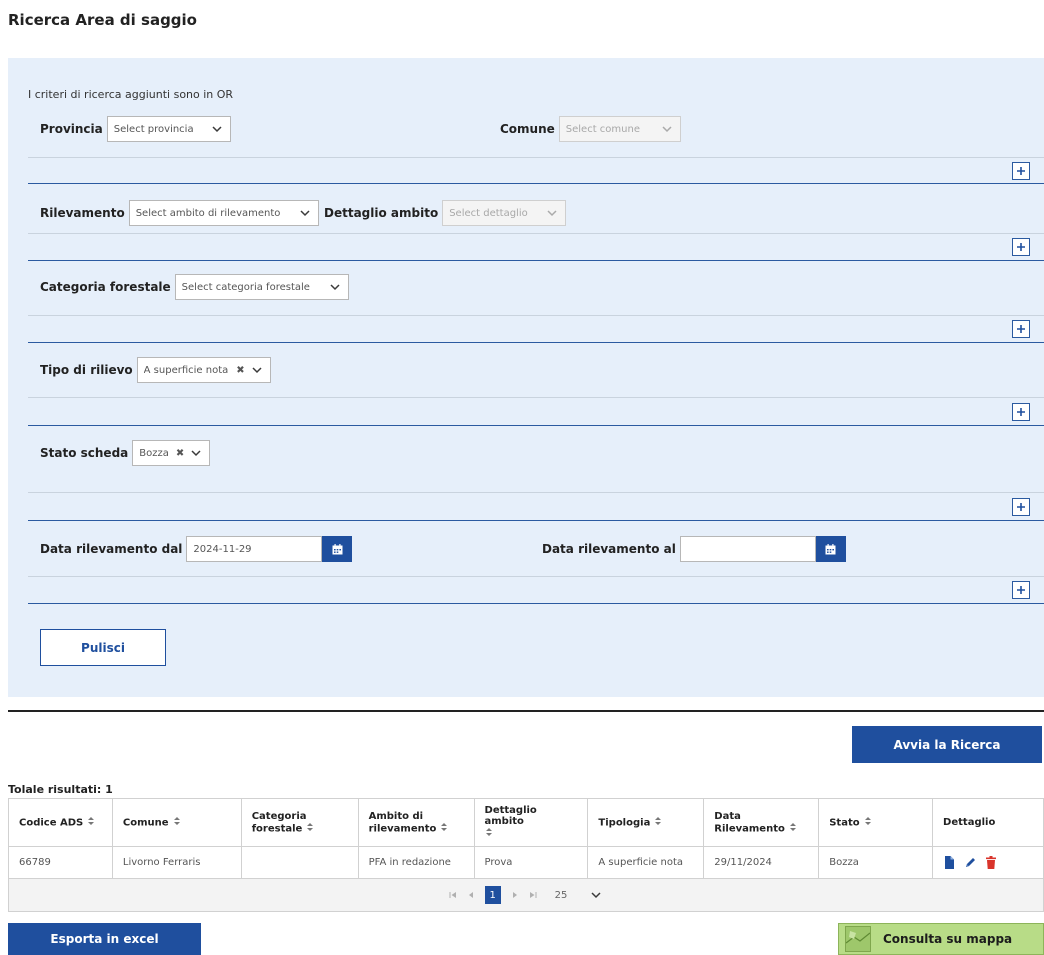  What do you see at coordinates (876, 862) in the screenshot?
I see `cell-stato: Bozza` at bounding box center [876, 862].